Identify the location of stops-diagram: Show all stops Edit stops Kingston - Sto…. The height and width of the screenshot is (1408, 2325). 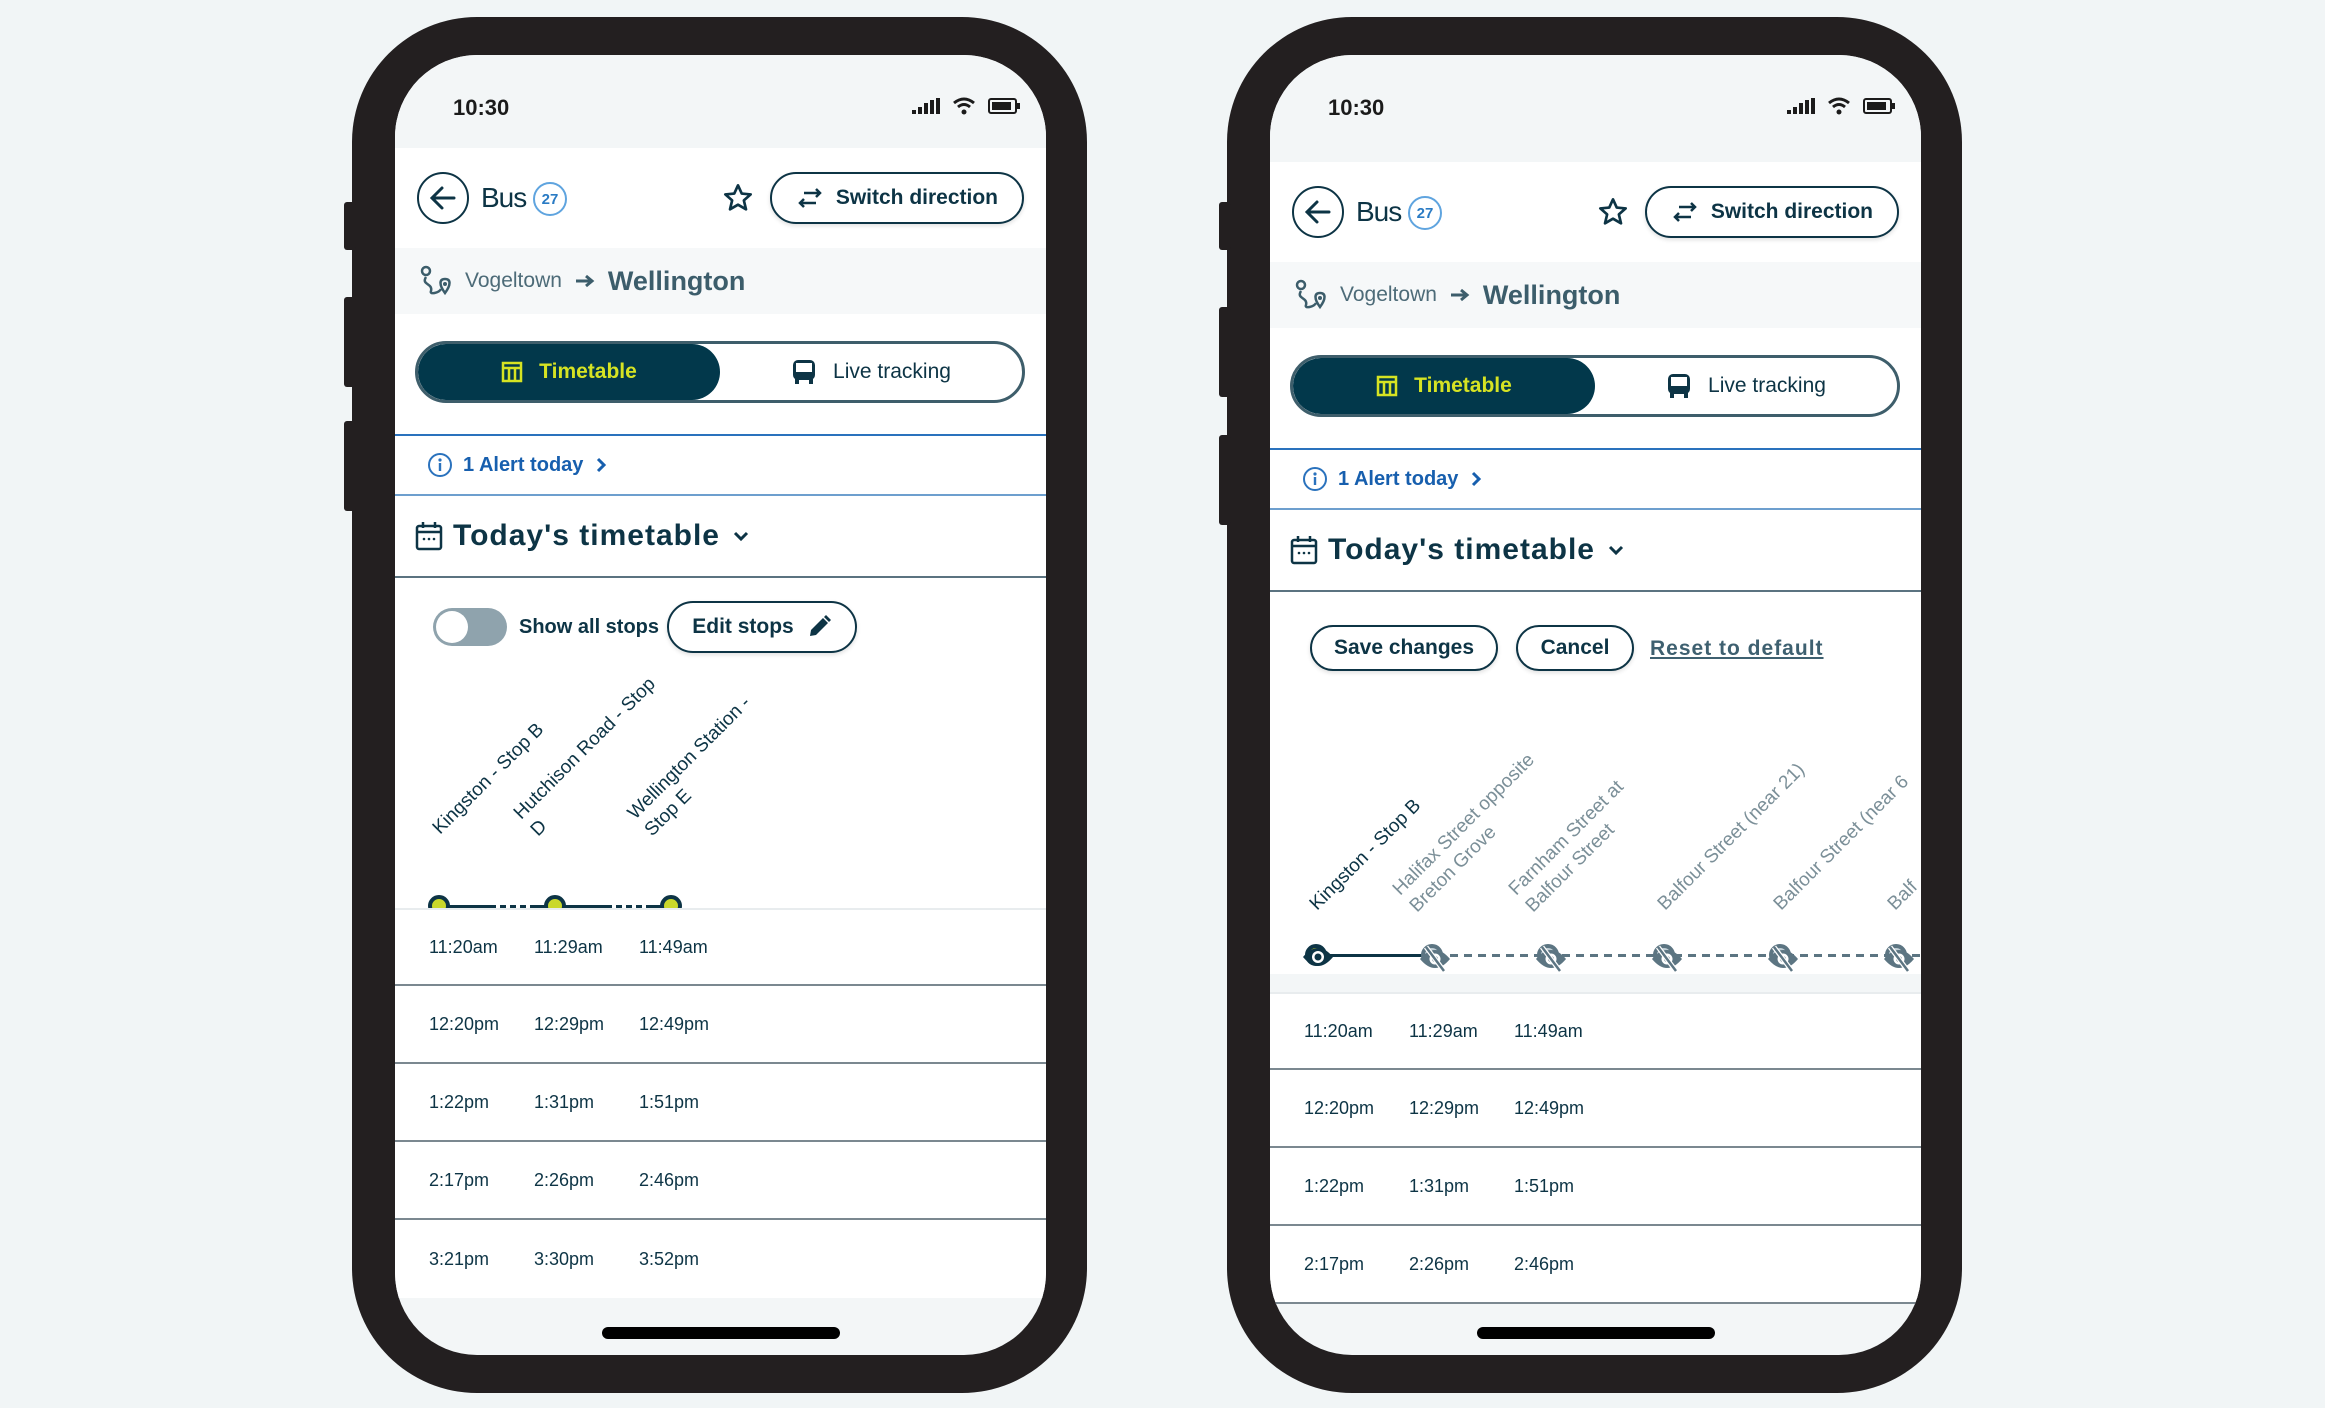
(720, 747).